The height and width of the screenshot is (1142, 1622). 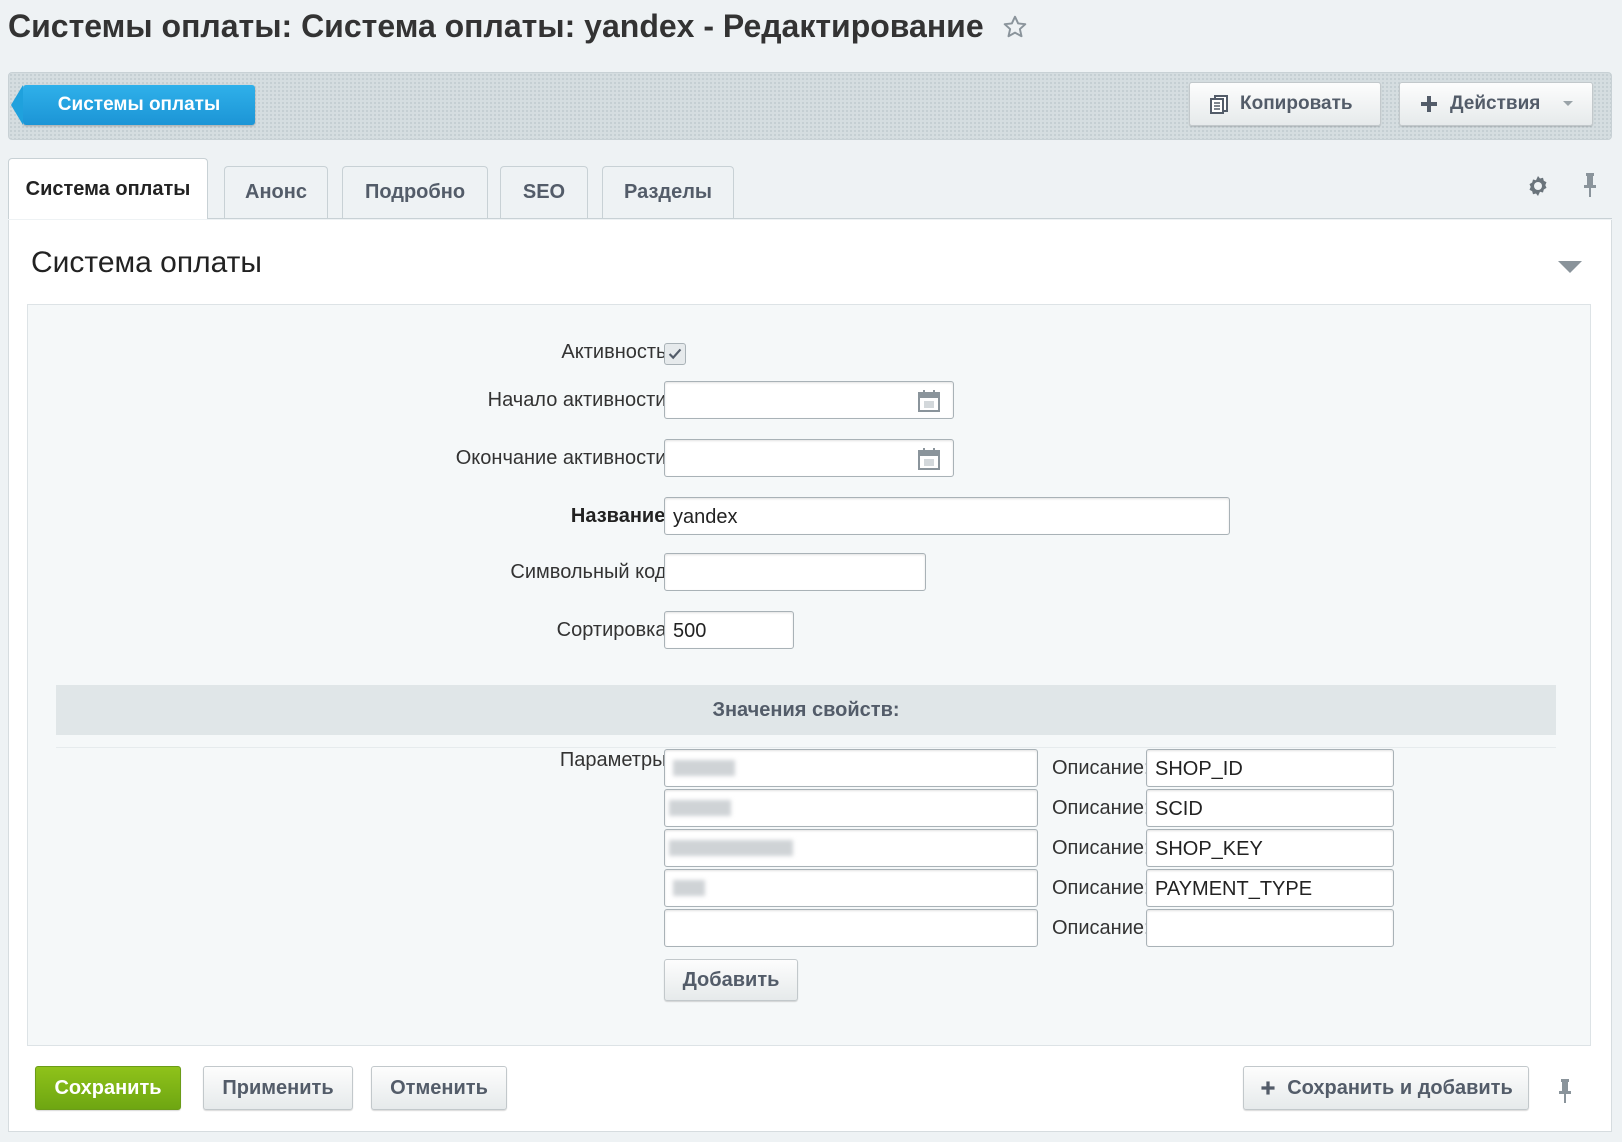 What do you see at coordinates (1296, 103) in the screenshot?
I see `copy-button-label: Копировать` at bounding box center [1296, 103].